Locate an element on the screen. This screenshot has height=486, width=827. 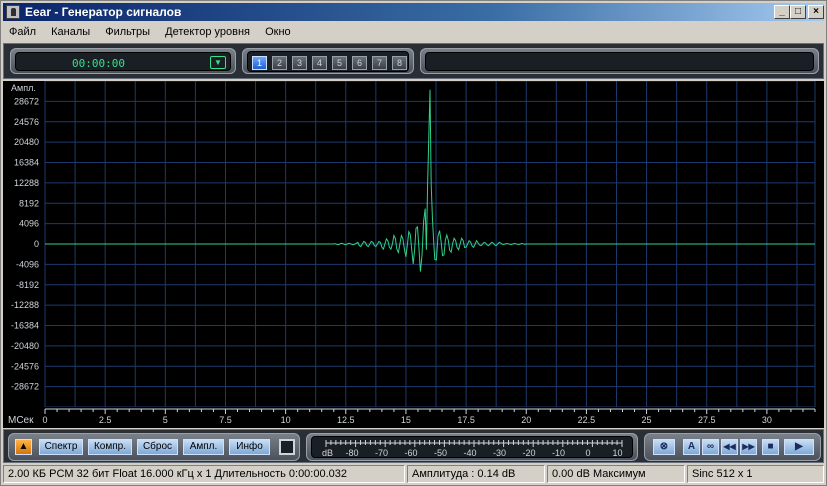
loop-icon: ∞ is located at coordinates (710, 447).